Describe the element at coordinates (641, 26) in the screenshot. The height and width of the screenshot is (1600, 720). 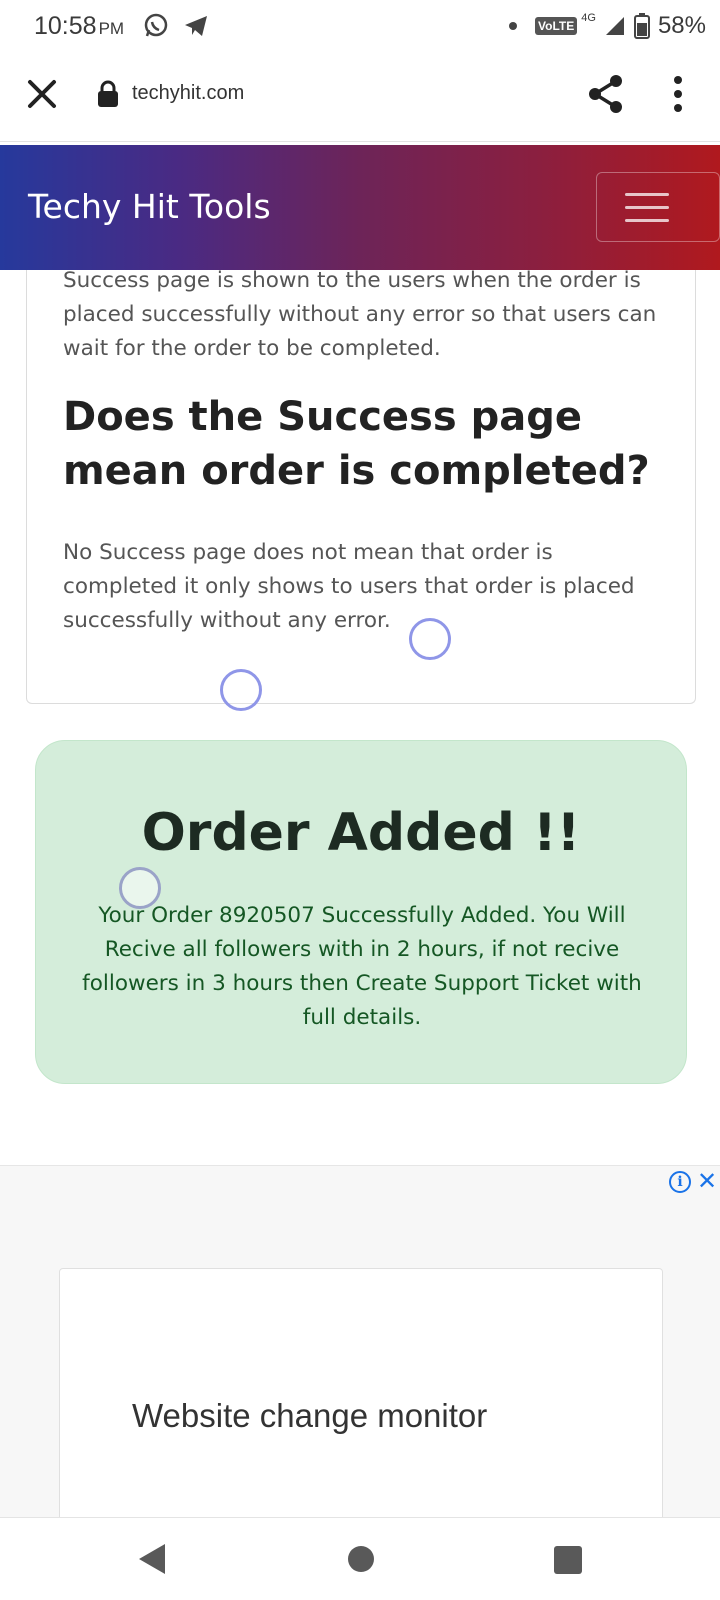
I see `battery-icon` at that location.